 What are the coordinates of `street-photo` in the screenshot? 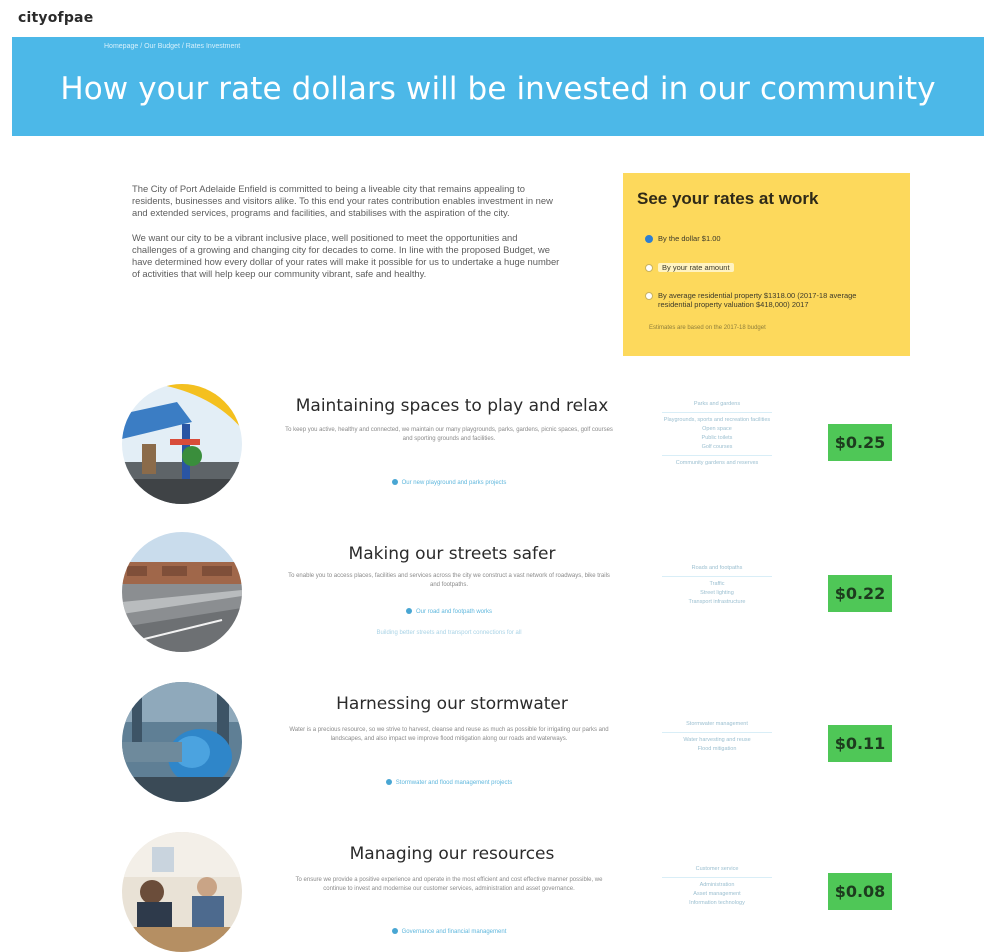 It's located at (182, 592).